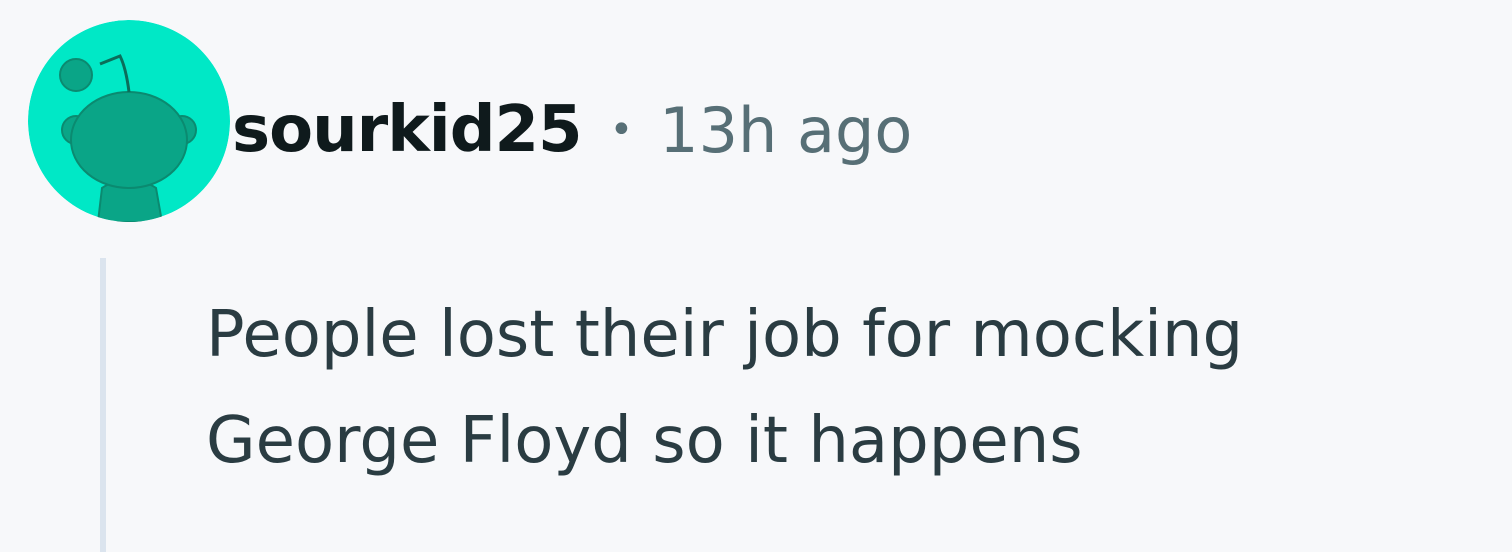 The height and width of the screenshot is (552, 1512). I want to click on comment-timestamp: 13h ago, so click(785, 130).